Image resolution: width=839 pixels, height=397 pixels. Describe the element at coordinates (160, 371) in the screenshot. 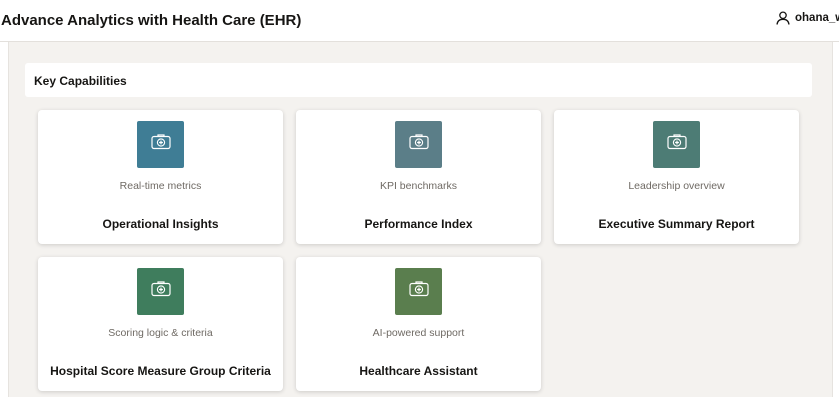

I see `card-title: Hospital Score Measure Group Criteria` at that location.